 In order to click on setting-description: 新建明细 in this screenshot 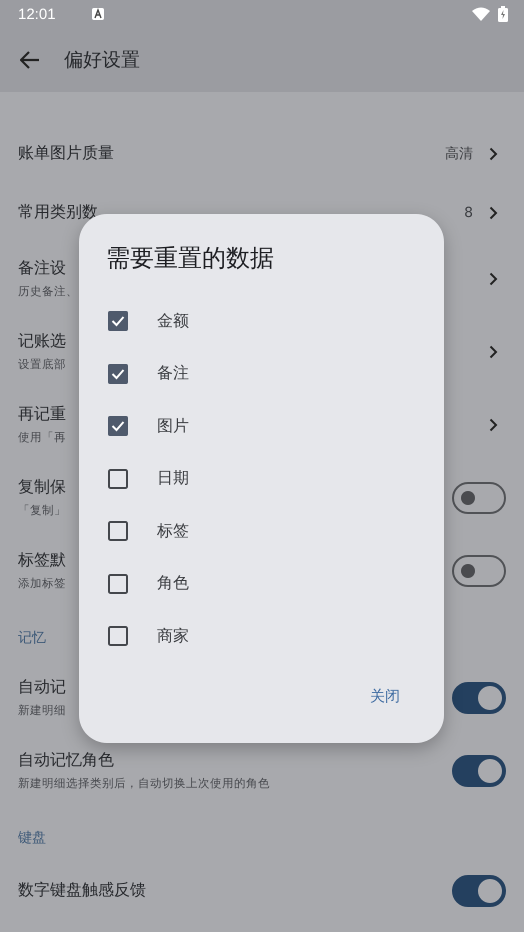, I will do `click(42, 710)`.